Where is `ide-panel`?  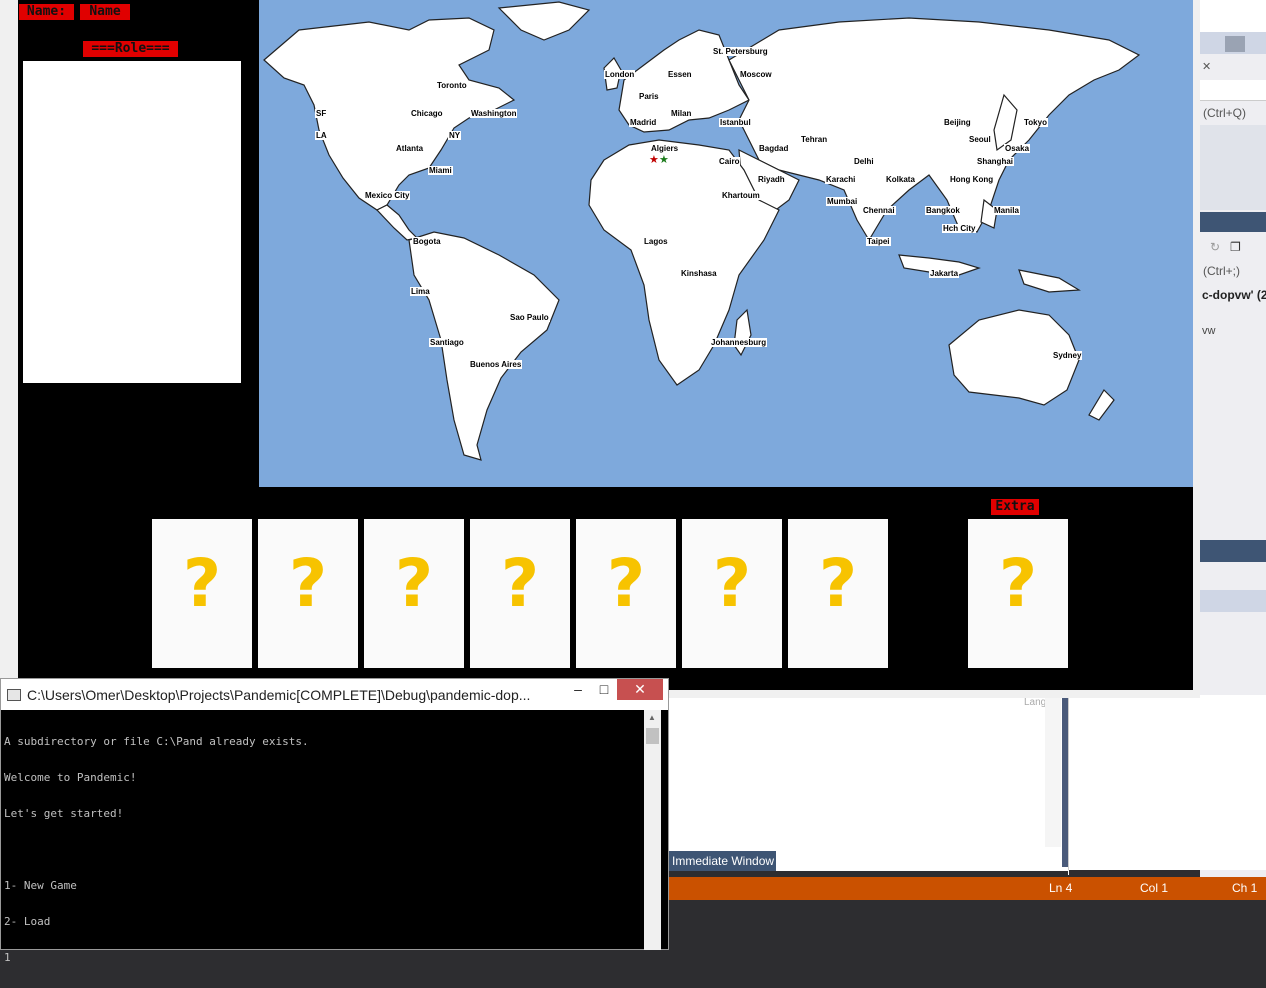
ide-panel is located at coordinates (1233, 167).